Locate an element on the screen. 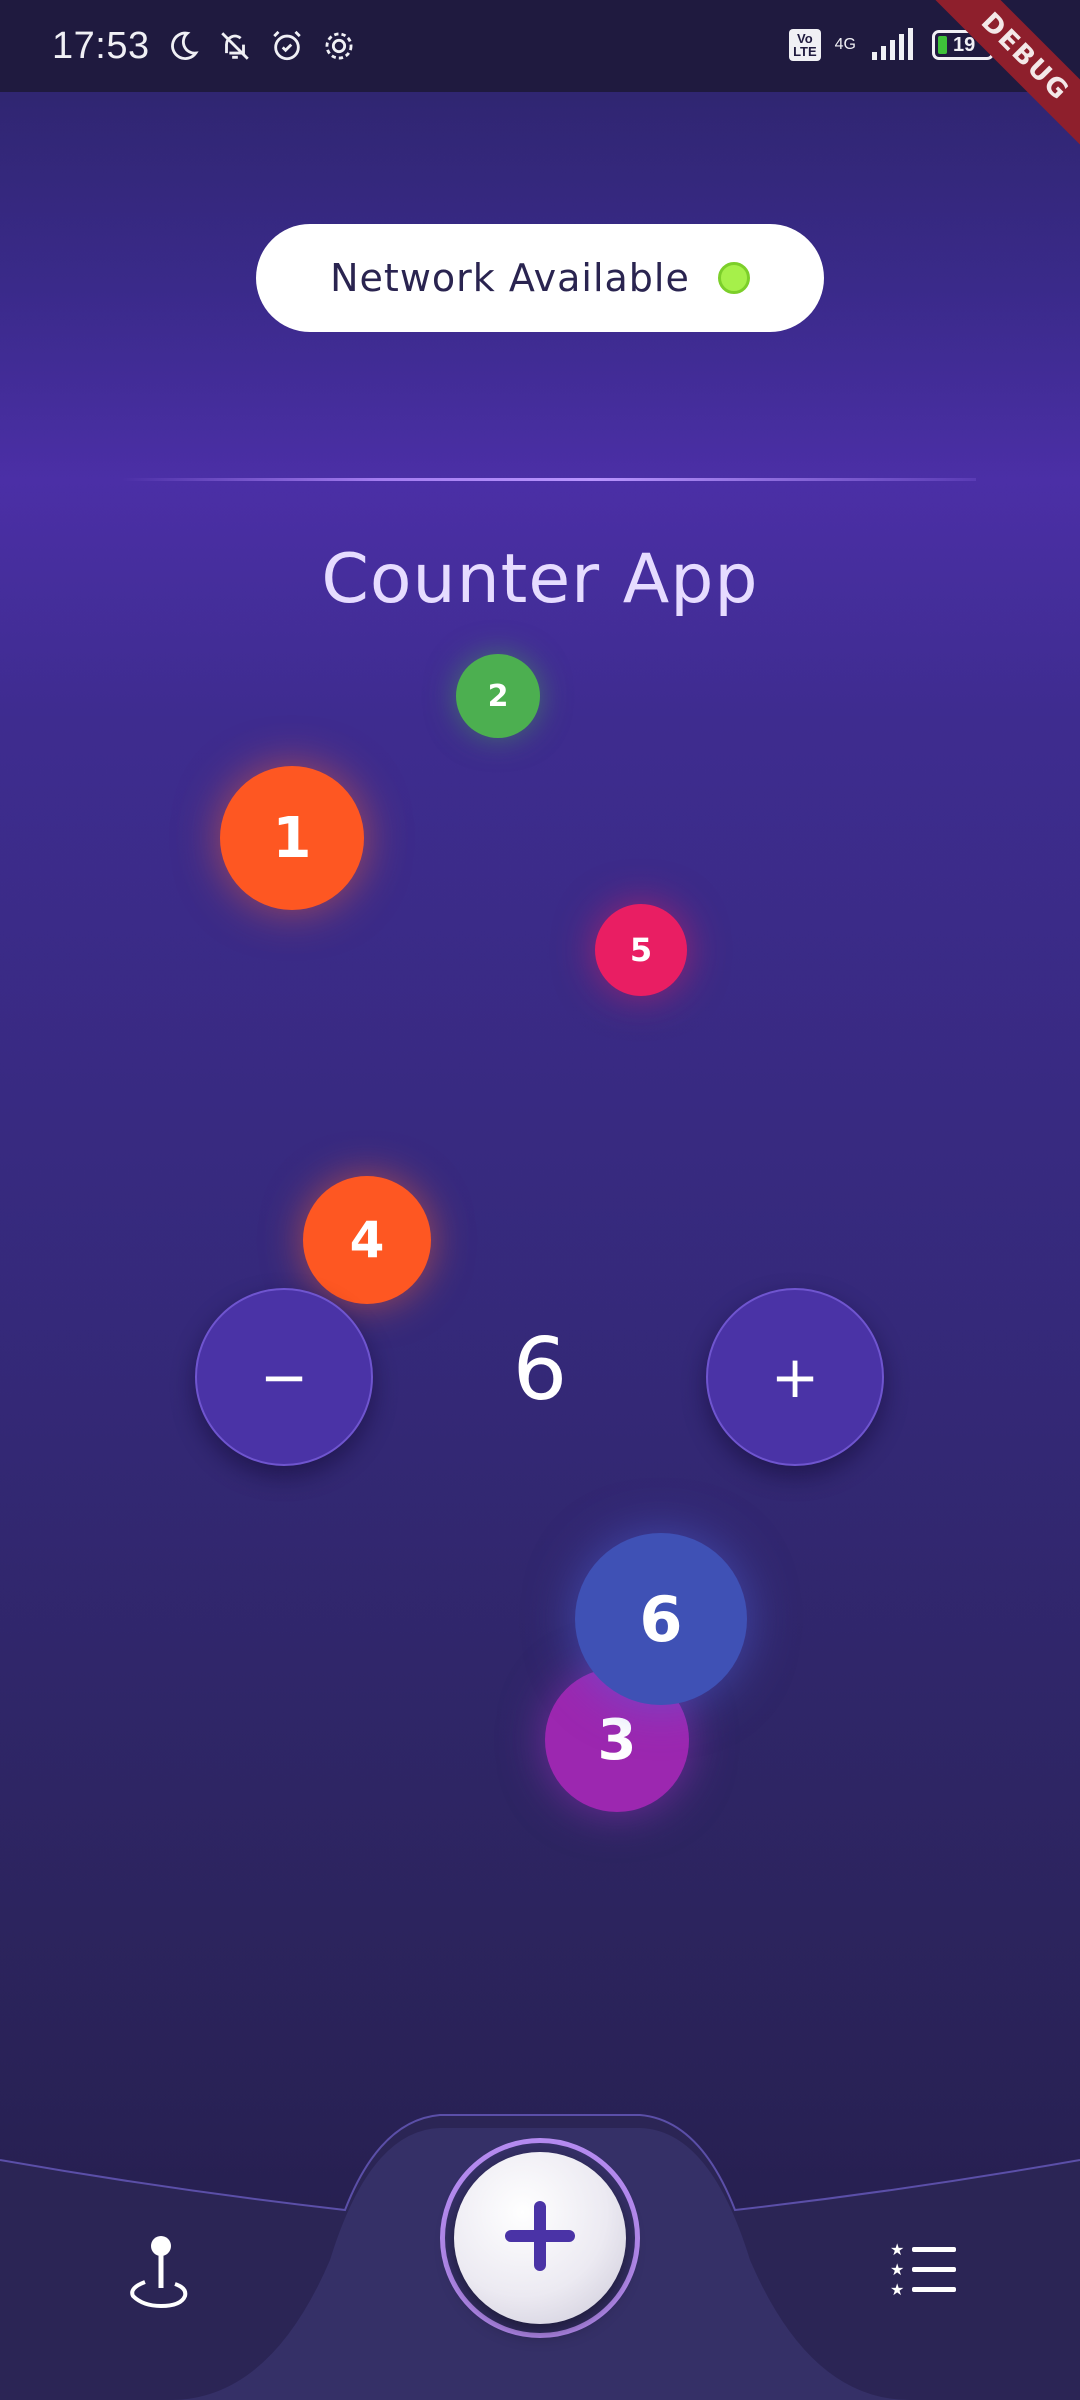 Image resolution: width=1080 pixels, height=2400 pixels. volte-badge: Vo LTE is located at coordinates (805, 45).